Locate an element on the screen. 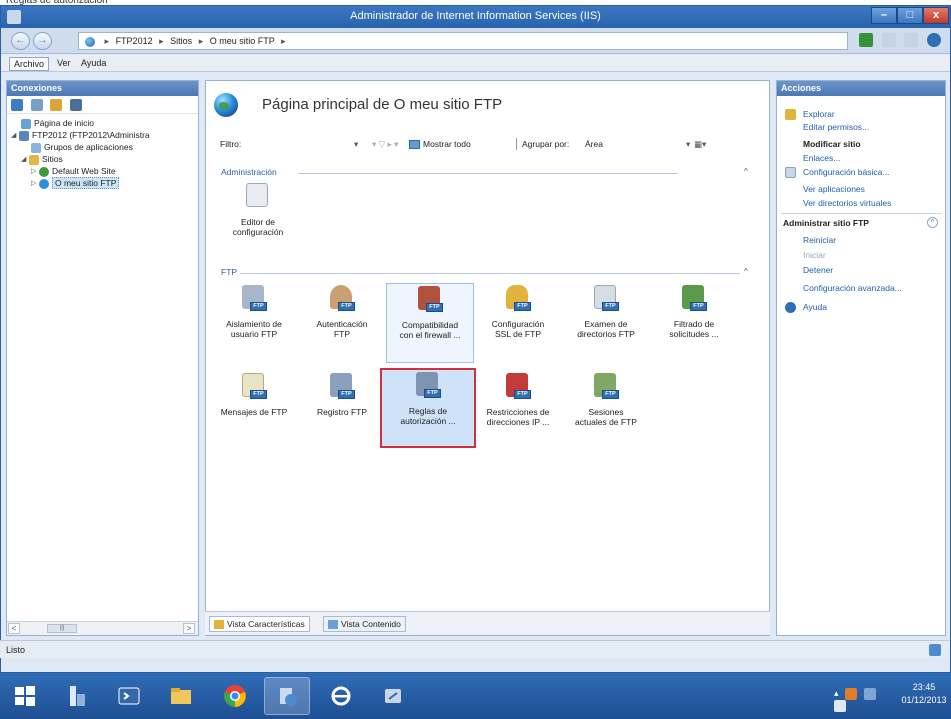 The image size is (951, 719). group-by-dropdown: ▾ is located at coordinates (688, 144).